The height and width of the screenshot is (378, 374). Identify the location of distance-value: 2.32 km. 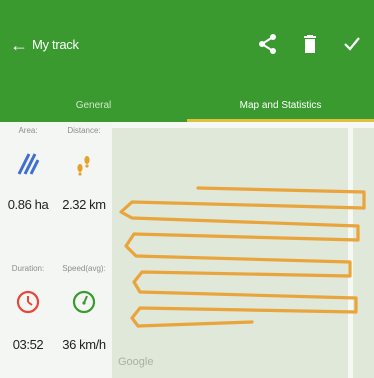
(84, 204).